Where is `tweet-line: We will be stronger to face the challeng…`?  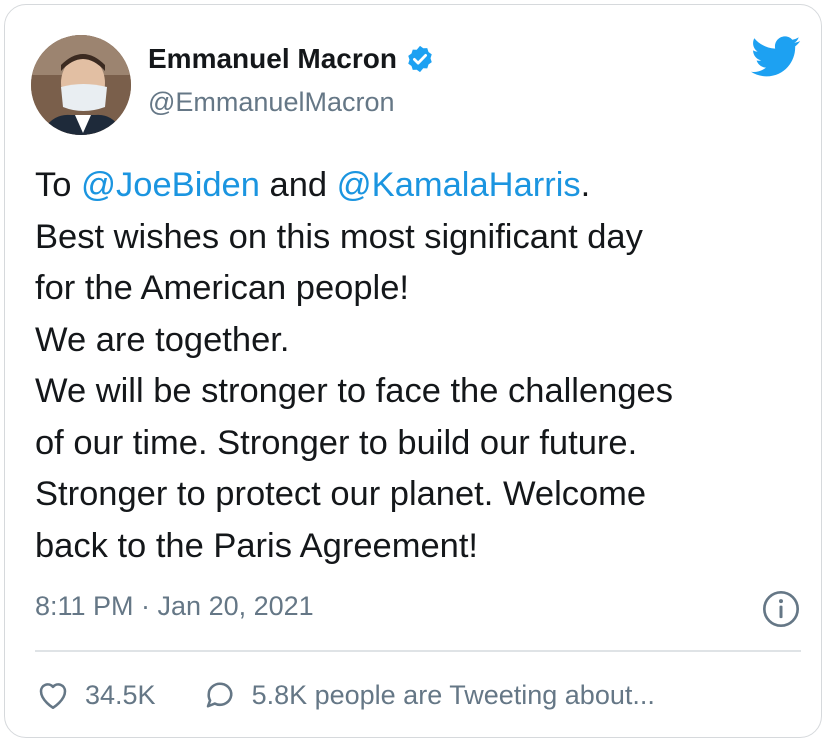 tweet-line: We will be stronger to face the challeng… is located at coordinates (354, 391).